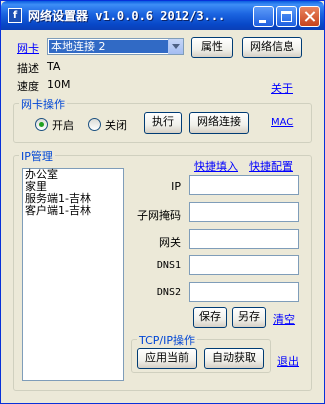  What do you see at coordinates (28, 48) in the screenshot?
I see `adapter-link: 网卡` at bounding box center [28, 48].